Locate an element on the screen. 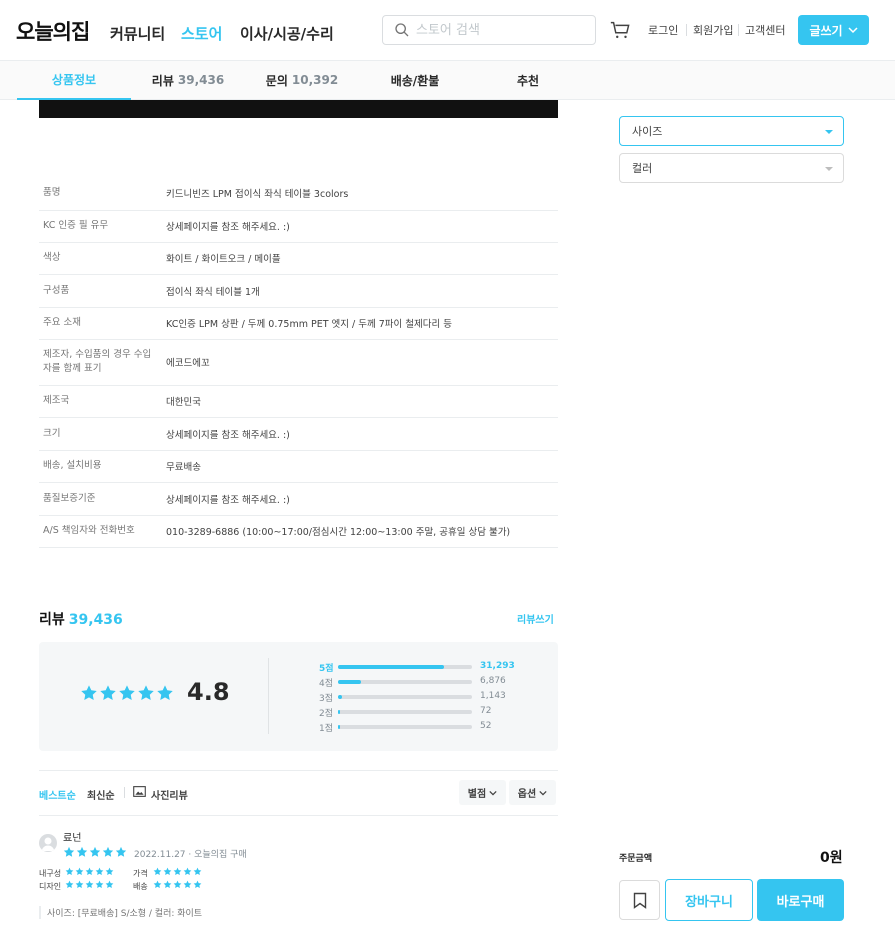 Image resolution: width=895 pixels, height=925 pixels. dropdown-caret-icon is located at coordinates (829, 169).